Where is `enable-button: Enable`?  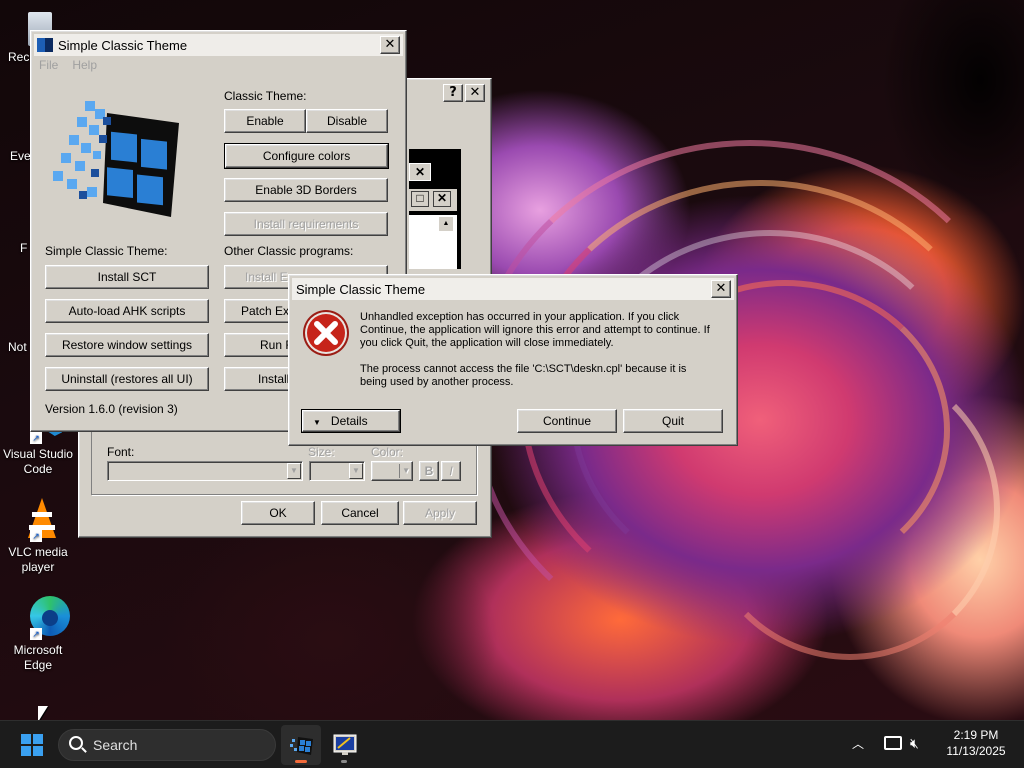 enable-button: Enable is located at coordinates (265, 121).